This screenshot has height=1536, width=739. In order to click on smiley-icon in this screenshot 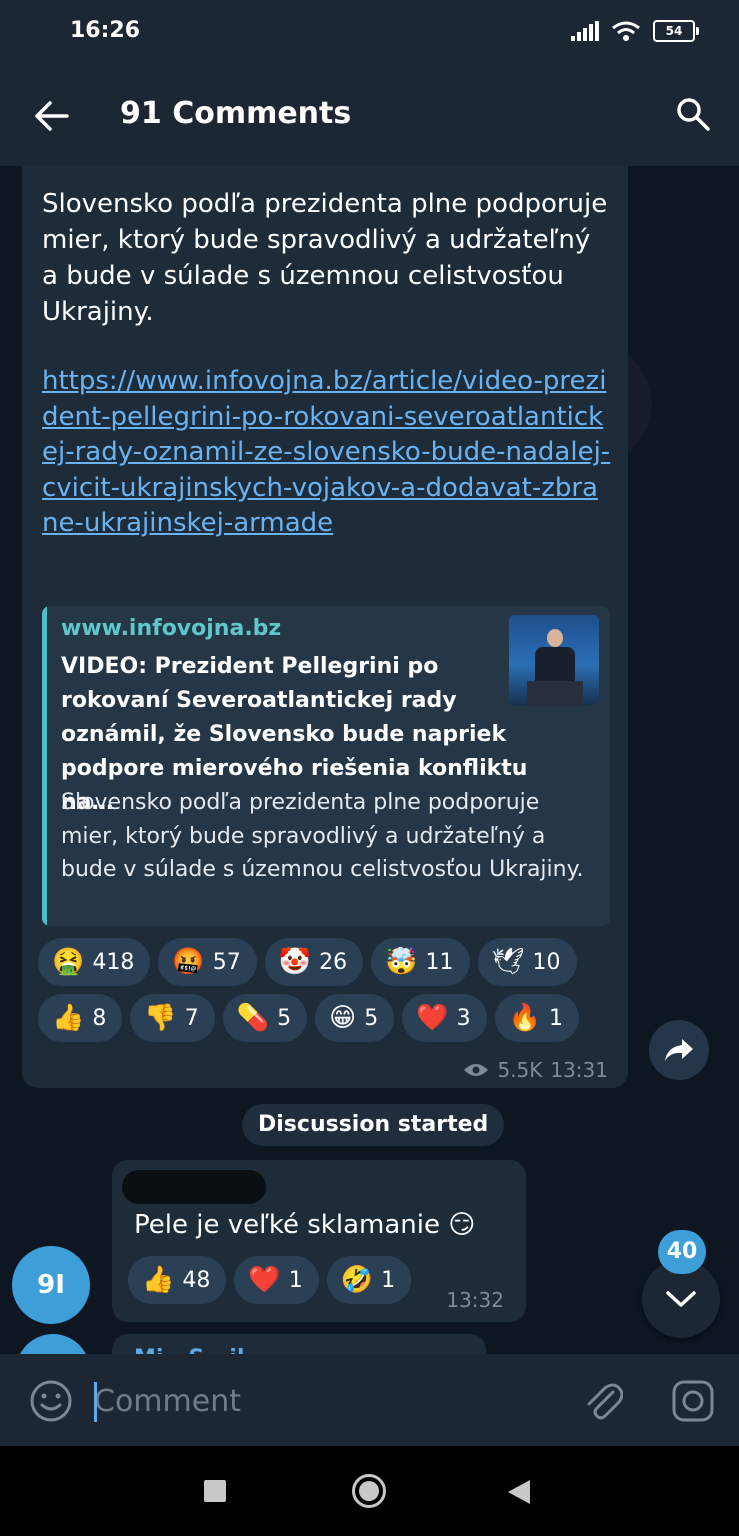, I will do `click(51, 1401)`.